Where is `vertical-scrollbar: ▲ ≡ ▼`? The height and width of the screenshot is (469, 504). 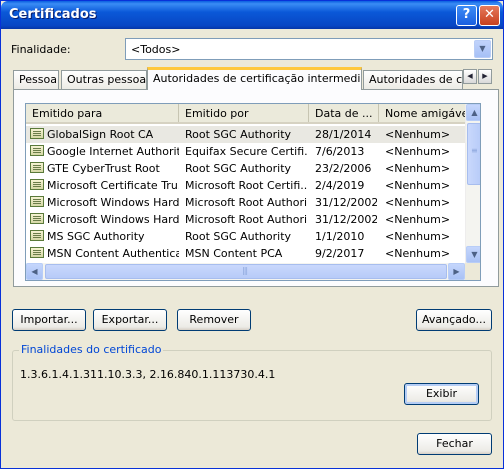 vertical-scrollbar: ▲ ≡ ▼ is located at coordinates (472, 183).